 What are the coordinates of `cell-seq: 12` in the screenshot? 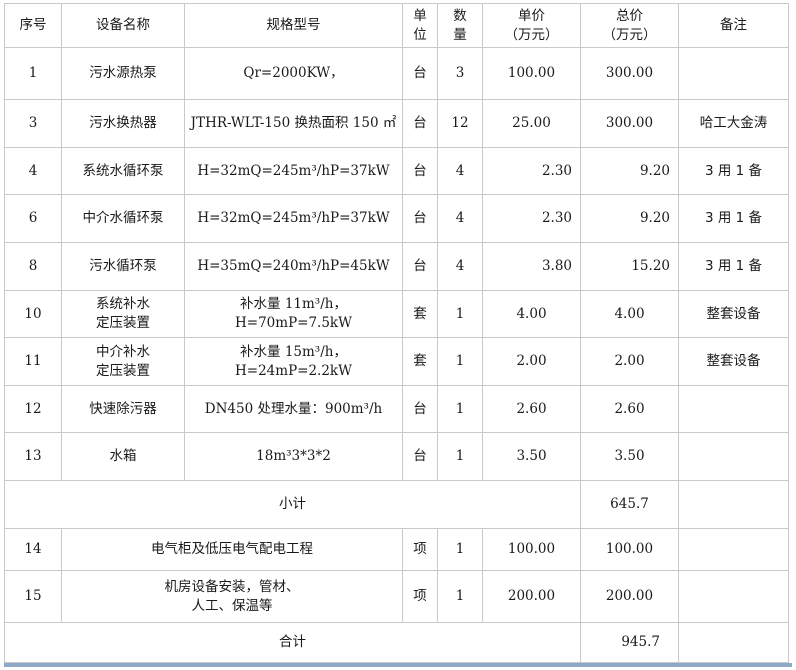 It's located at (33, 409).